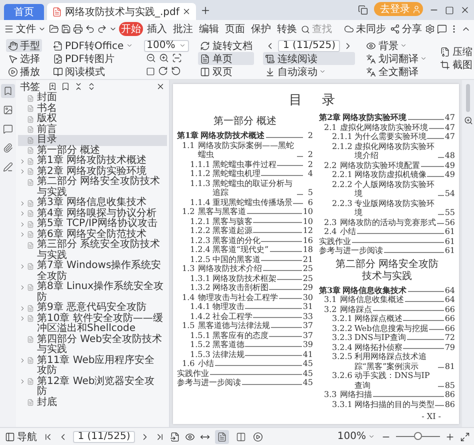 The width and height of the screenshot is (474, 445). I want to click on bookmark-item: 第四部分 Web安全攻防技术与实践, so click(92, 345).